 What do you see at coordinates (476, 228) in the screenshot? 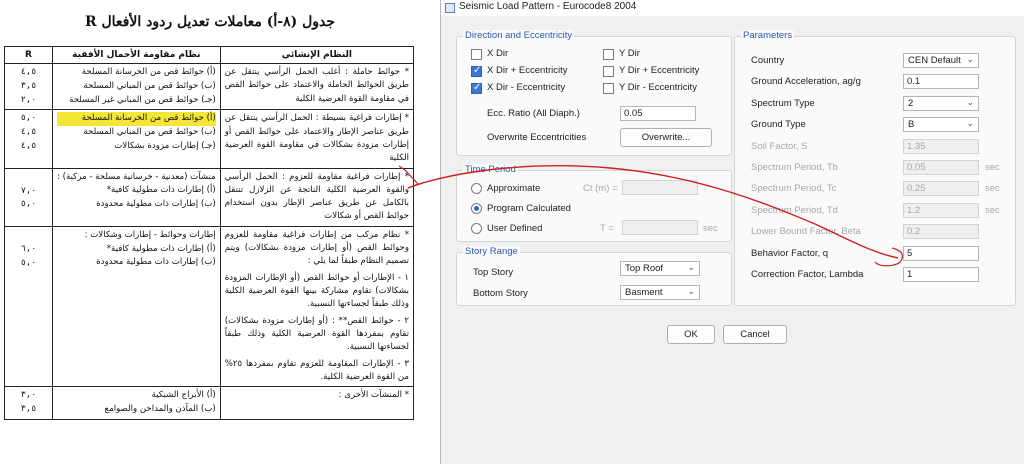
I see `user-defined-radio` at bounding box center [476, 228].